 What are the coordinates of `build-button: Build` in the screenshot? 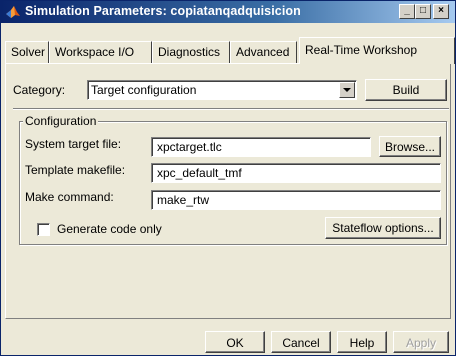 It's located at (406, 90).